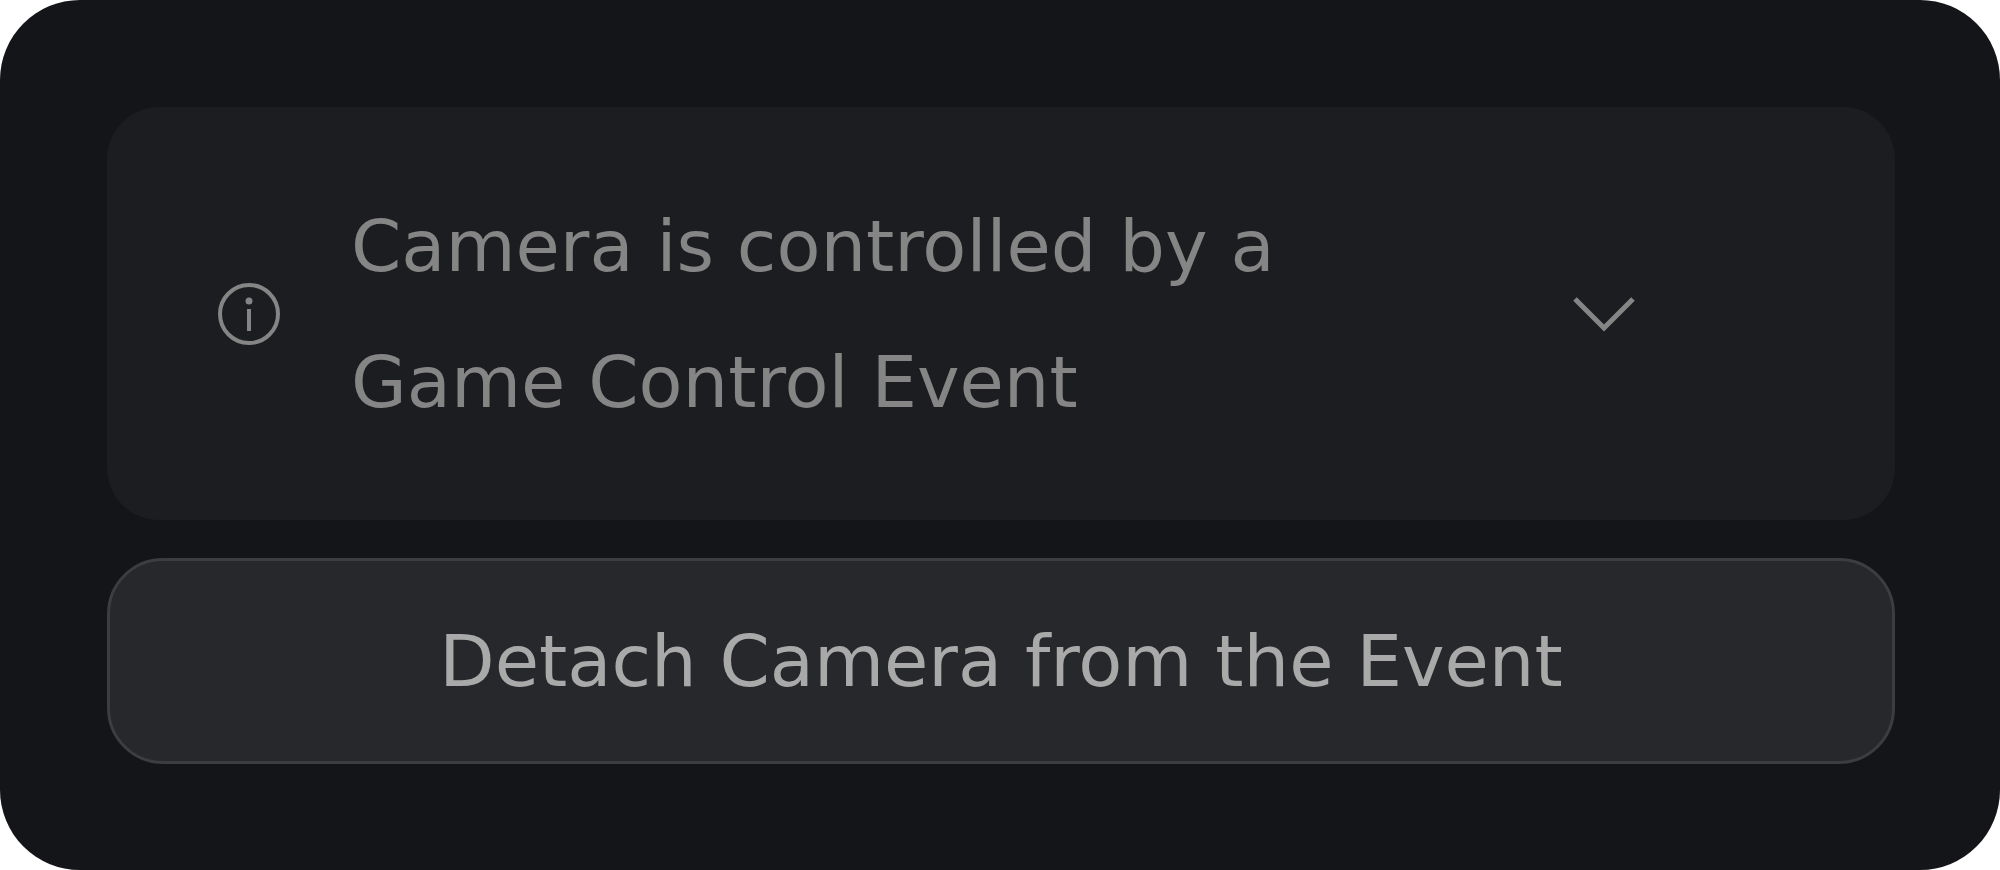 The height and width of the screenshot is (870, 2000). I want to click on notice-message: Camera is controlled by a Game Control Event, so click(813, 314).